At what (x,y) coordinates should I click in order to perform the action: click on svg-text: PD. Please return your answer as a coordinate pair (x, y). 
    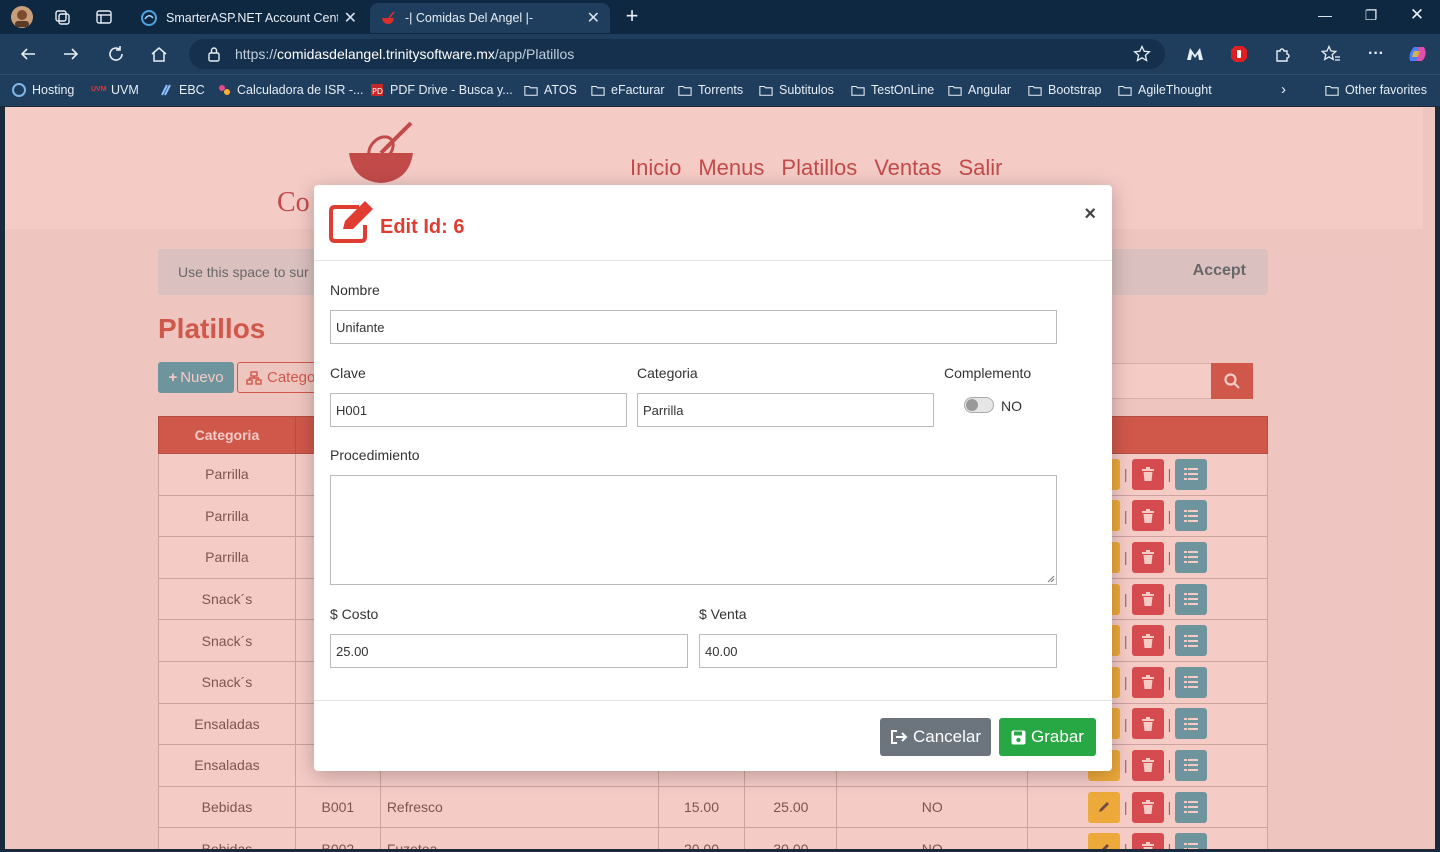
    Looking at the image, I should click on (377, 91).